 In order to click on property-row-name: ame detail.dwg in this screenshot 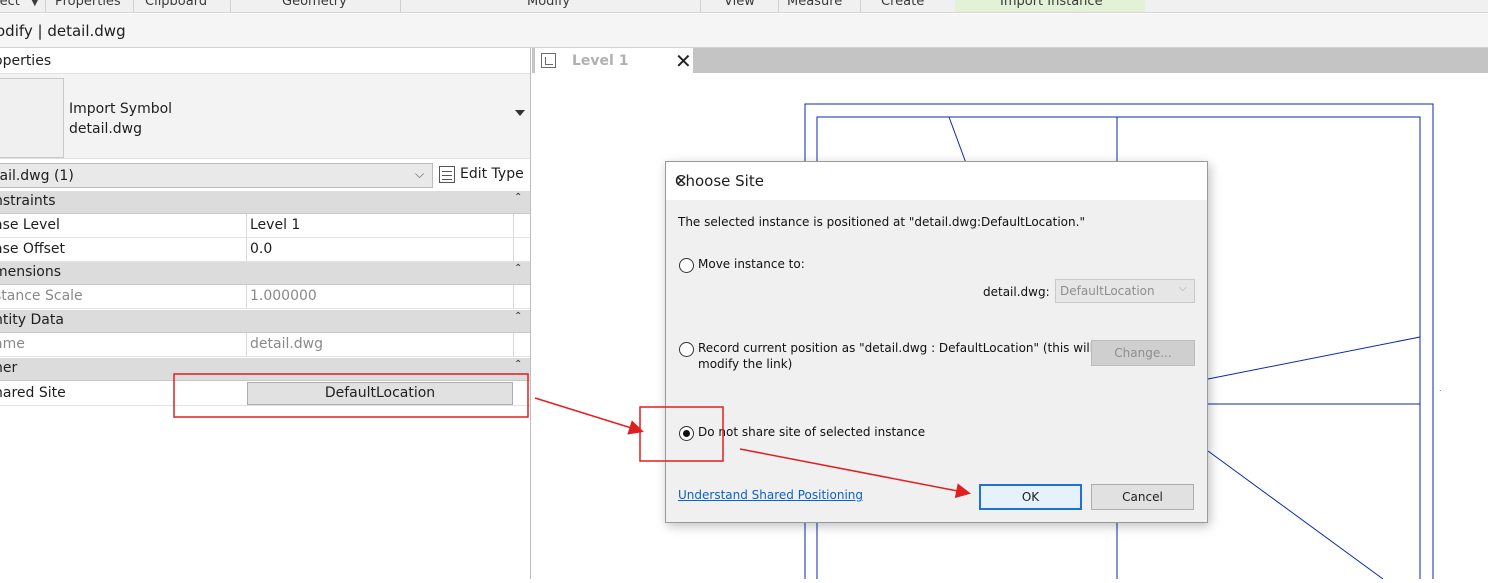, I will do `click(265, 345)`.